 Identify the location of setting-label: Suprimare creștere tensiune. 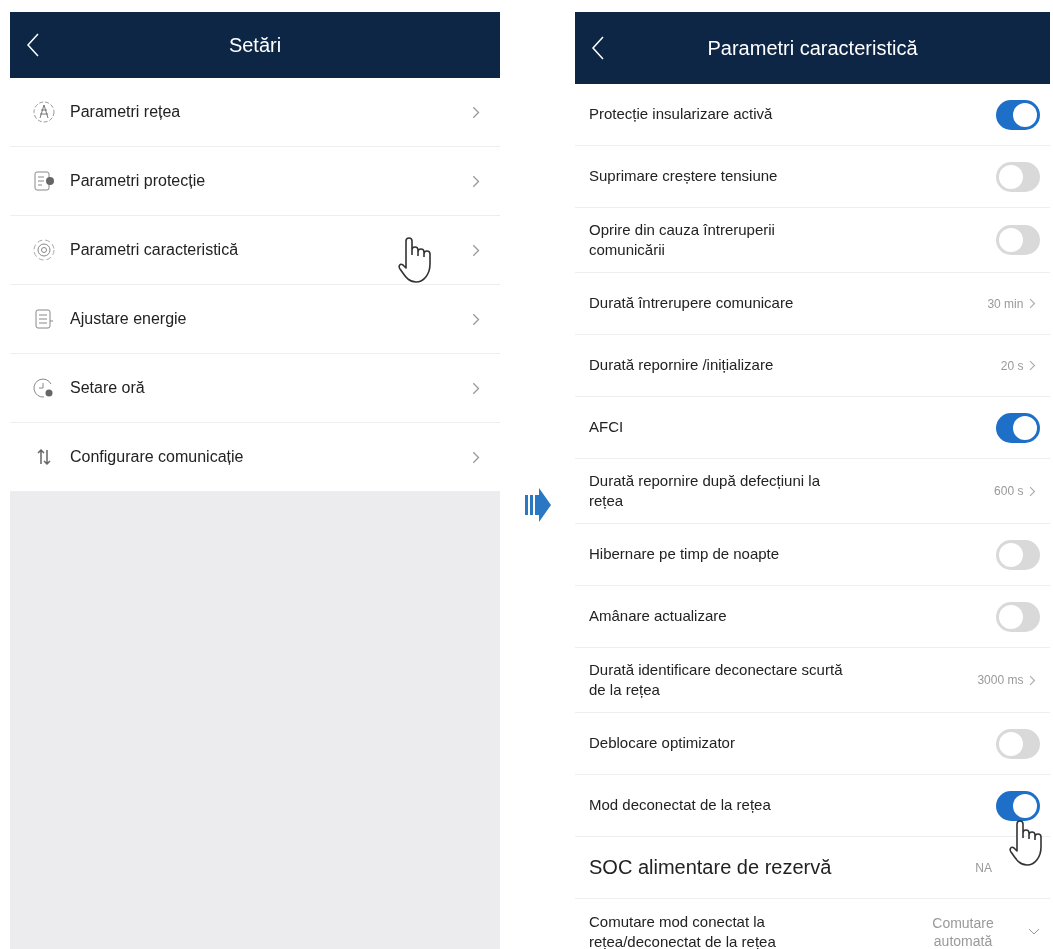
(684, 176).